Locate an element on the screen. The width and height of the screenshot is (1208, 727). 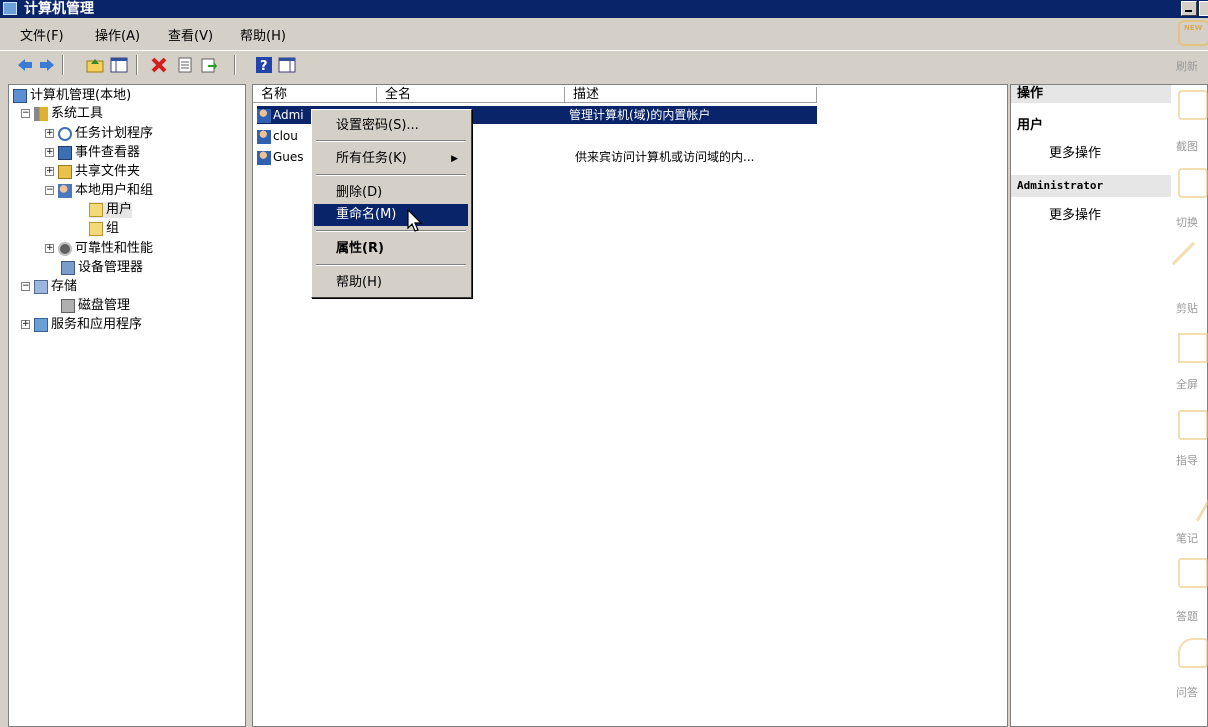
tree-item-services-apps: + 服务和应用程序 is located at coordinates (81, 325).